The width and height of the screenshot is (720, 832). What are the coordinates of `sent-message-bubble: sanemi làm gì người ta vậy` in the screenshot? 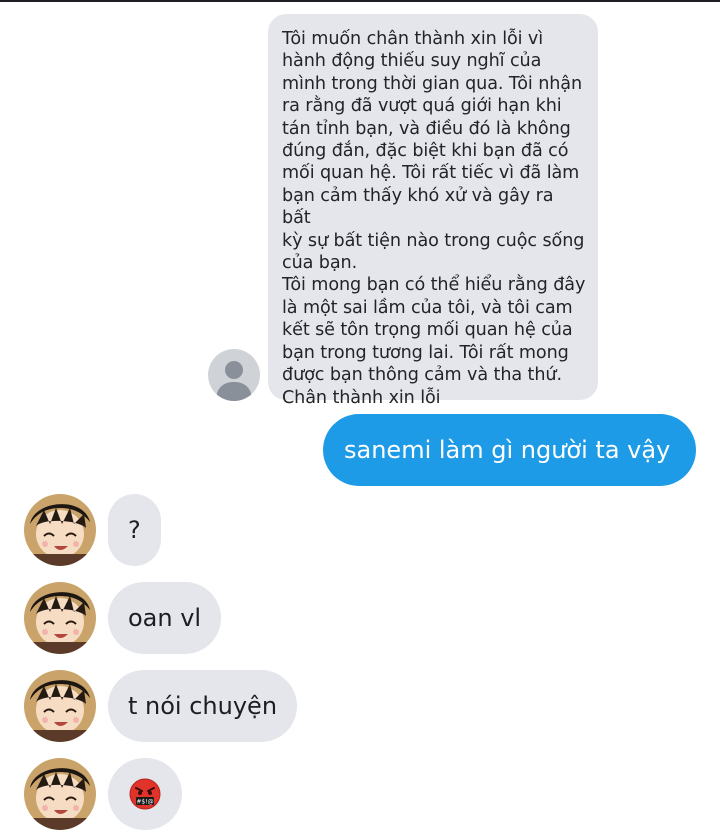 It's located at (509, 450).